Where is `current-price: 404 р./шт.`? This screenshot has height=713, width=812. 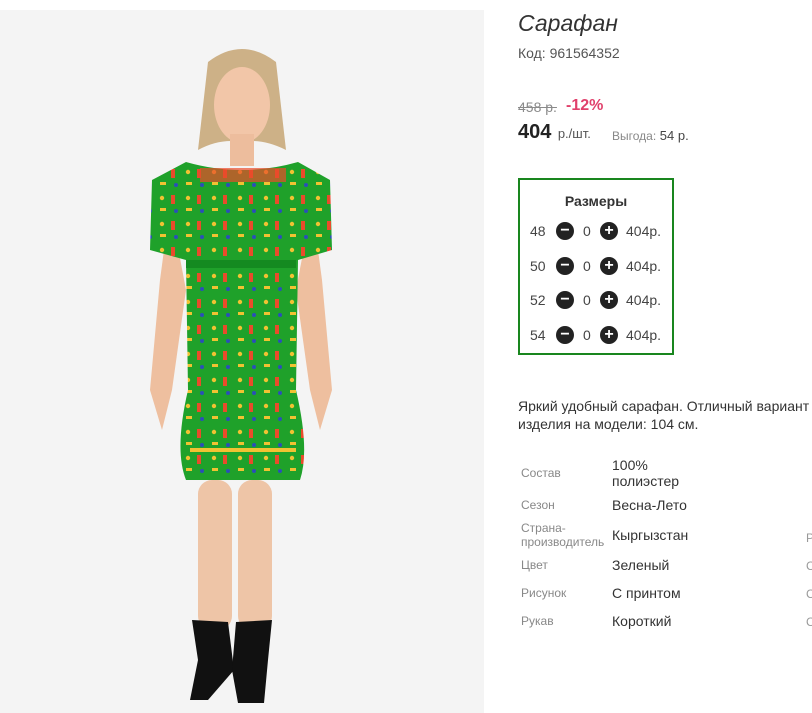
current-price: 404 р./шт. is located at coordinates (554, 132).